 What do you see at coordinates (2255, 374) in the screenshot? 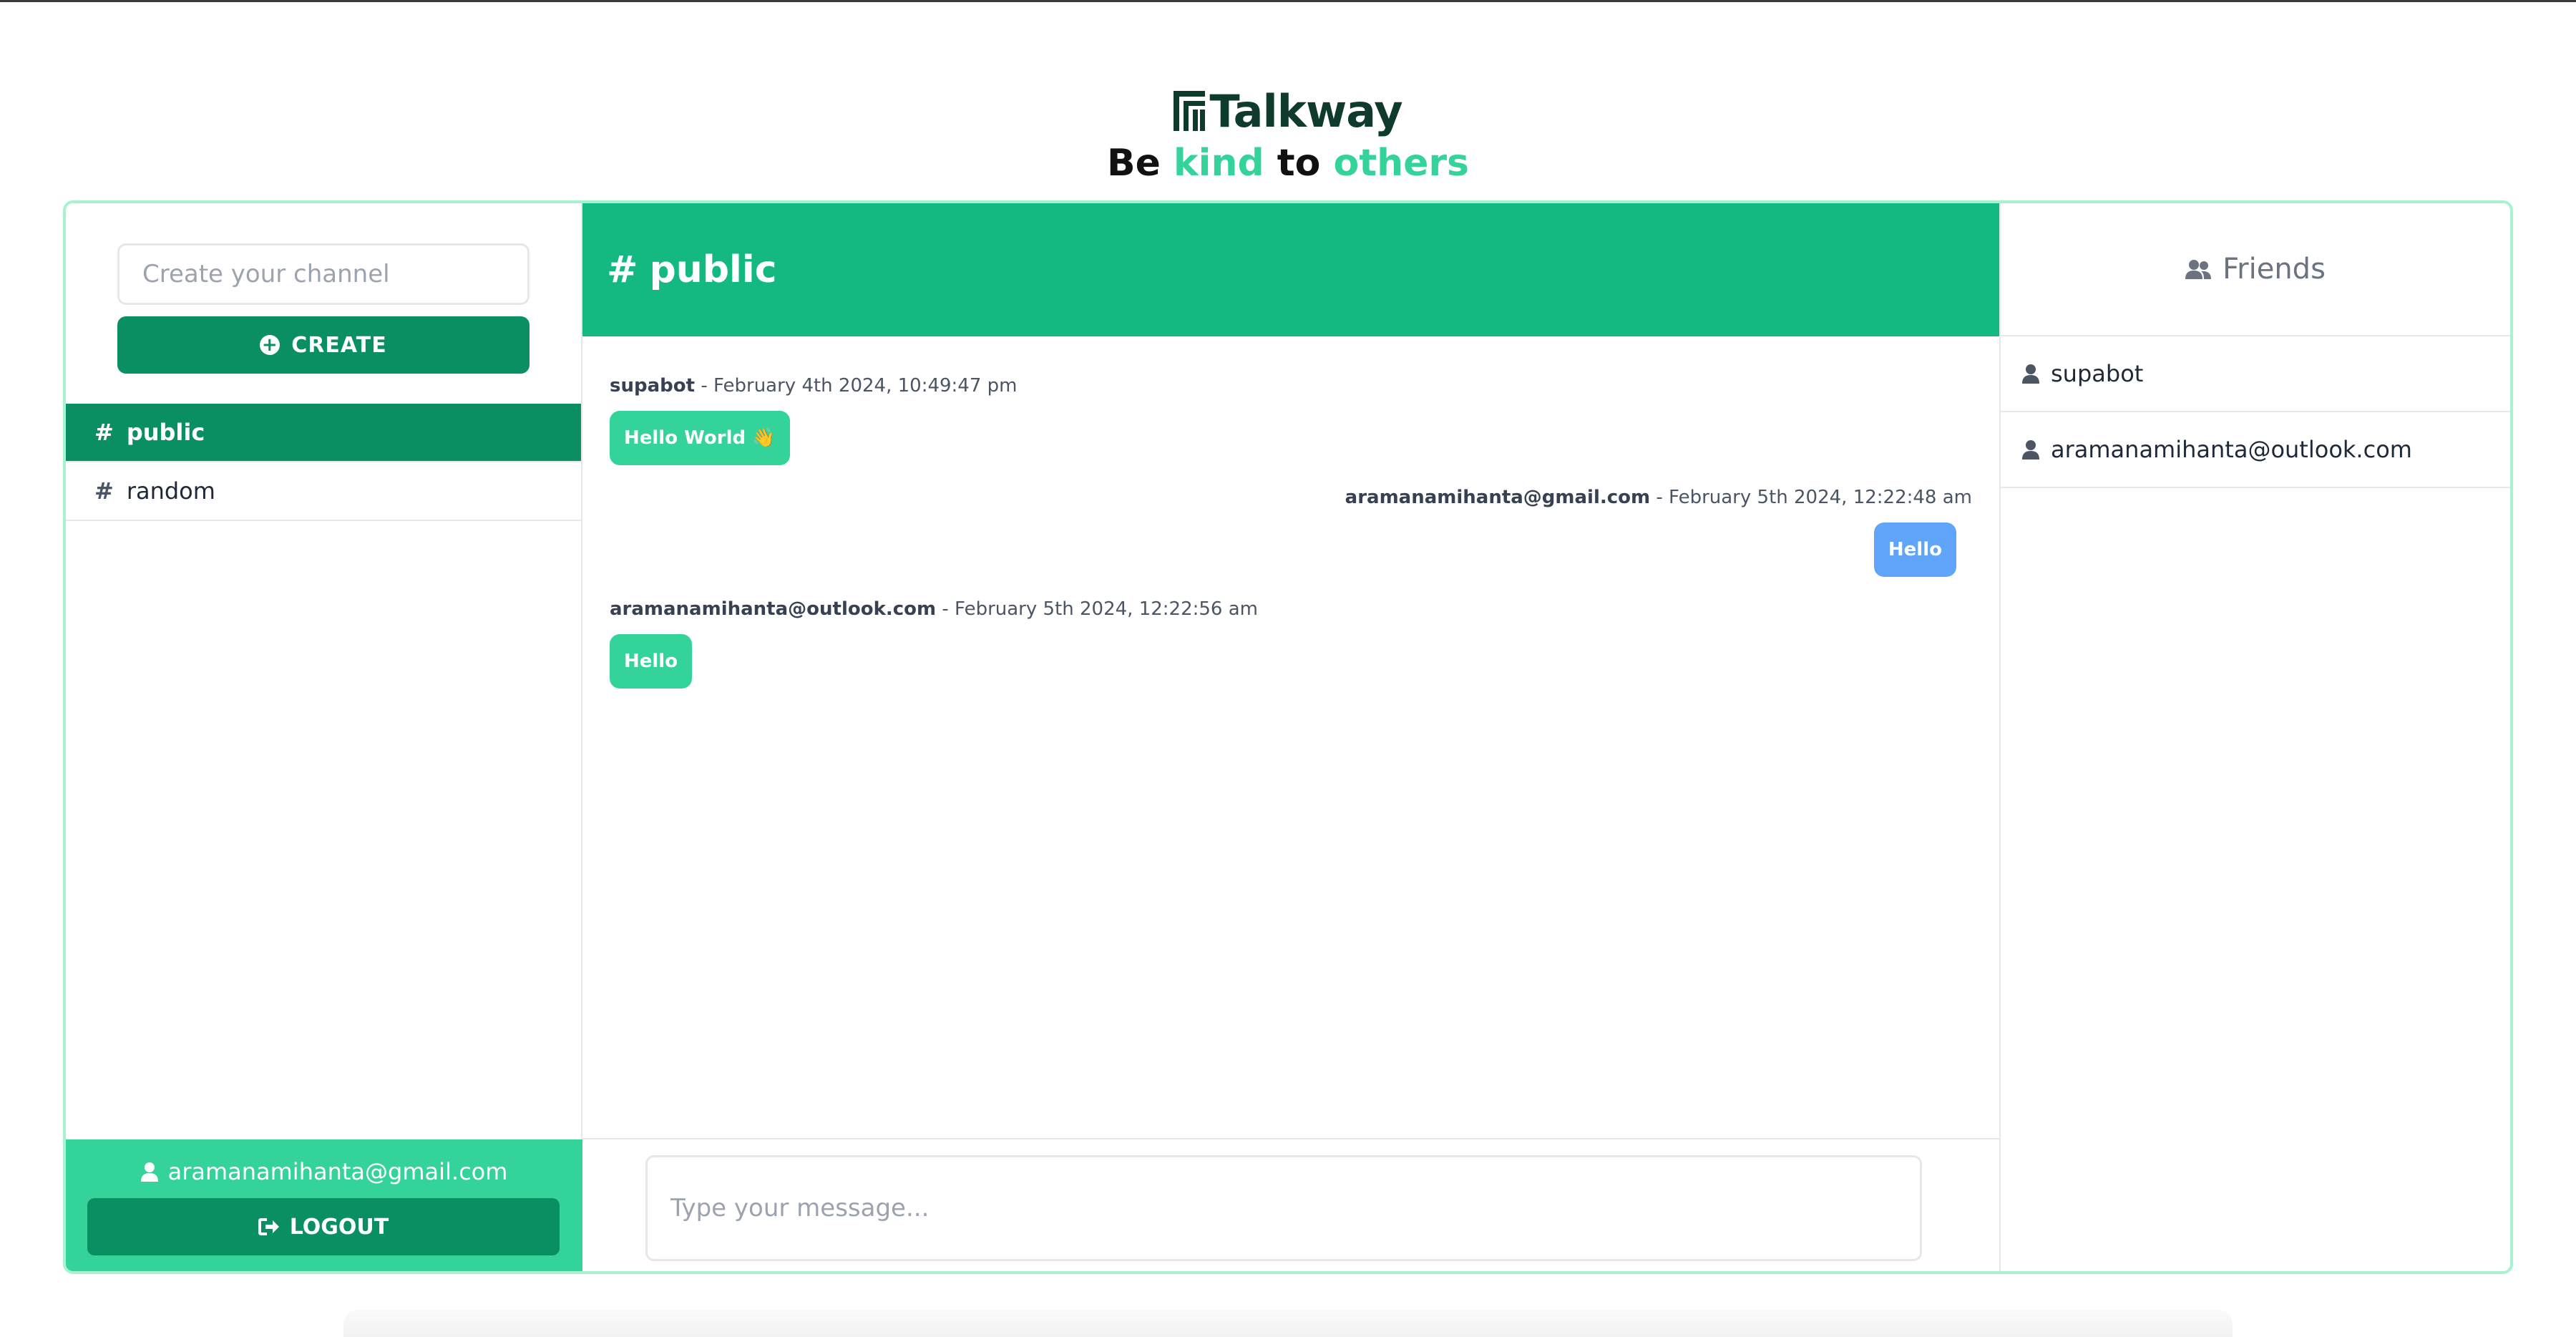
I see `friend-item: supabot` at bounding box center [2255, 374].